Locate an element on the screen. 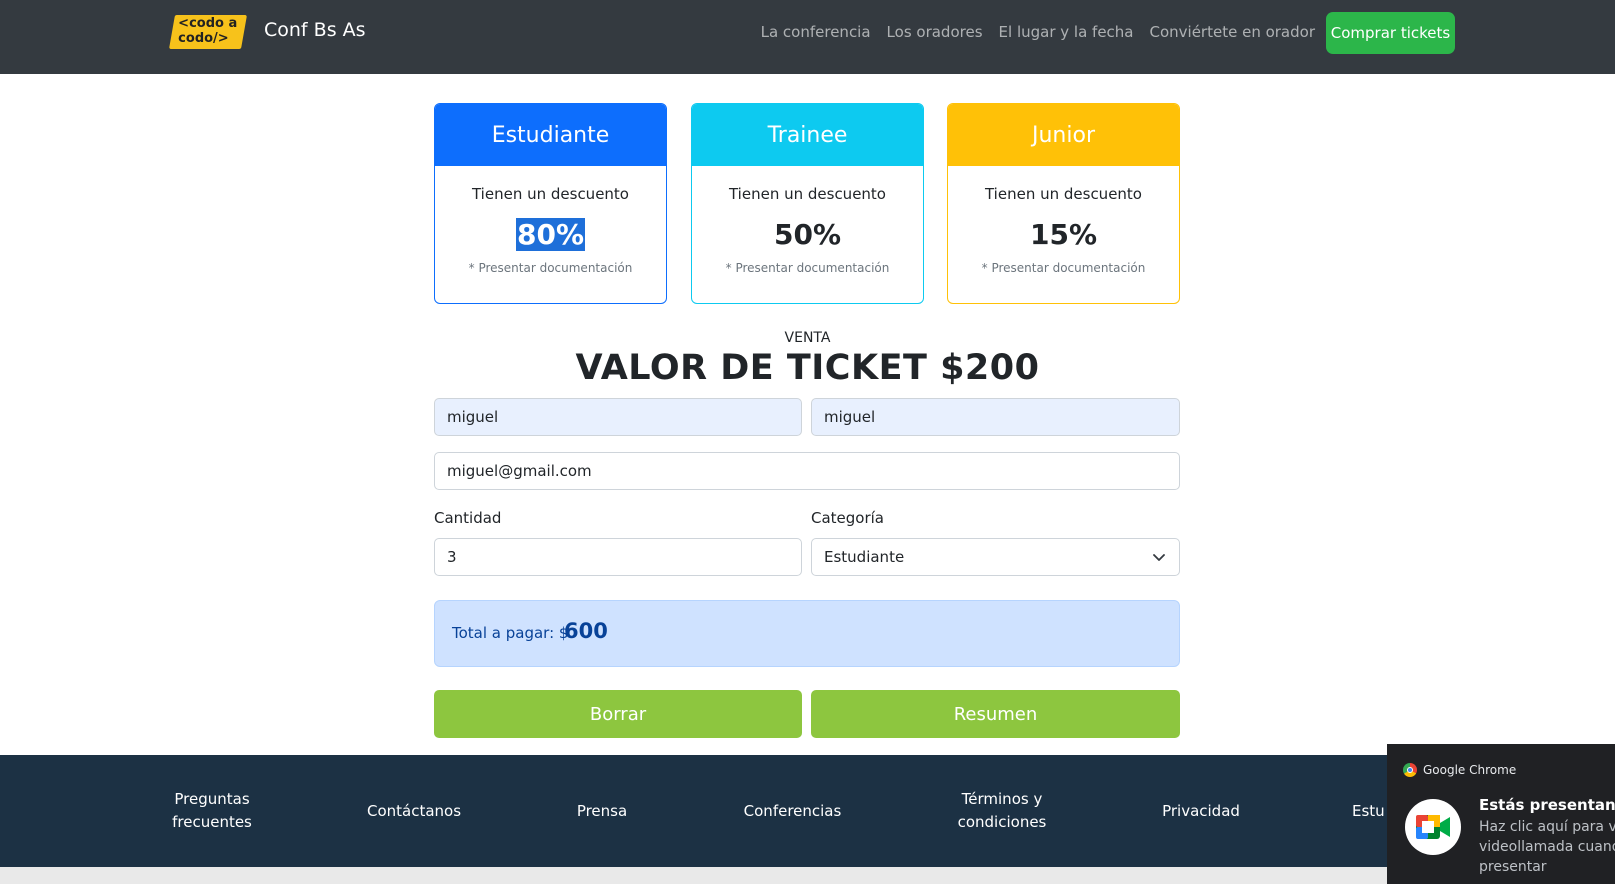 The image size is (1615, 884). footer-link-label: Contáctanos is located at coordinates (414, 810).